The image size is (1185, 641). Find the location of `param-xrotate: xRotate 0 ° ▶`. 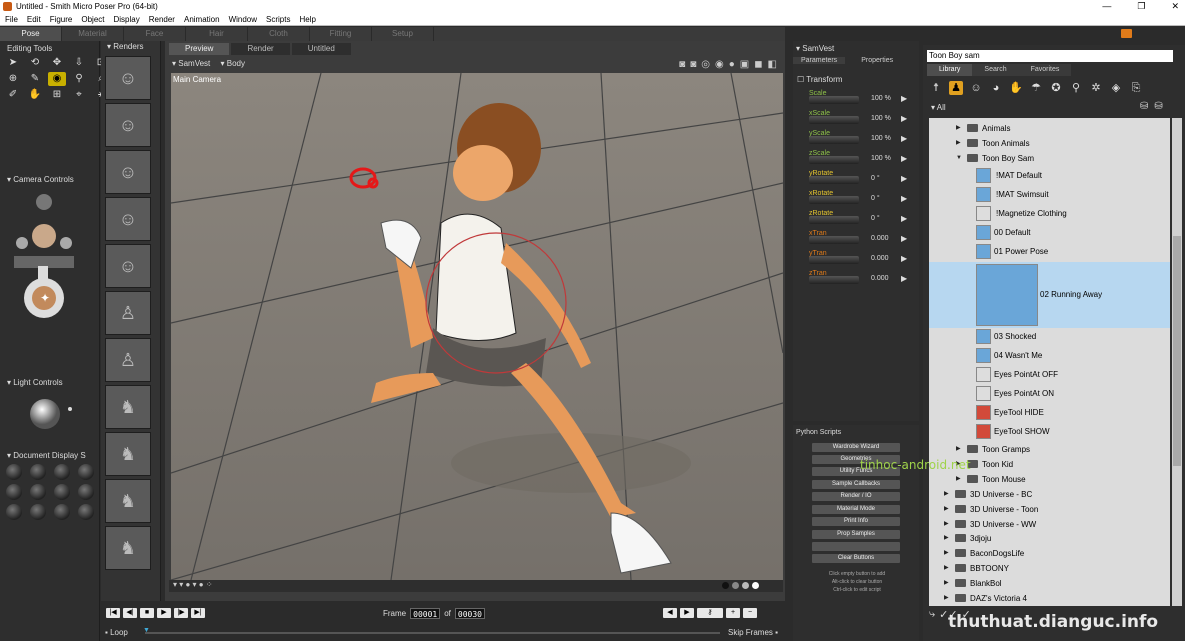

param-xrotate: xRotate 0 ° ▶ is located at coordinates (858, 198).